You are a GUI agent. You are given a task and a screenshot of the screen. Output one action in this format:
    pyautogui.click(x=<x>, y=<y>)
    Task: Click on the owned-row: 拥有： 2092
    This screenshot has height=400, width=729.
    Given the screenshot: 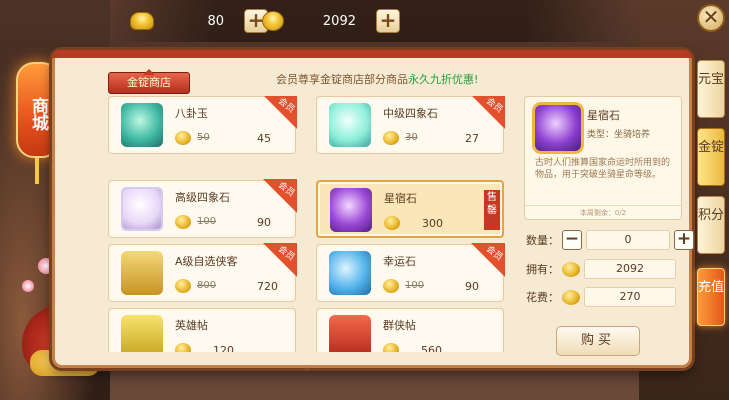 What is the action you would take?
    pyautogui.click(x=601, y=269)
    